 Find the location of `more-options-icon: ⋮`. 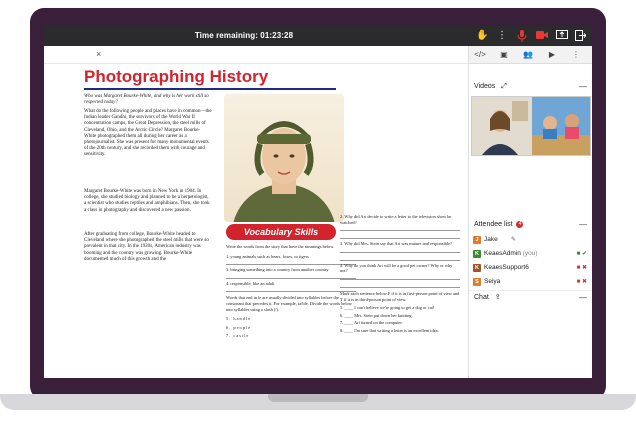

more-options-icon: ⋮ is located at coordinates (576, 55).